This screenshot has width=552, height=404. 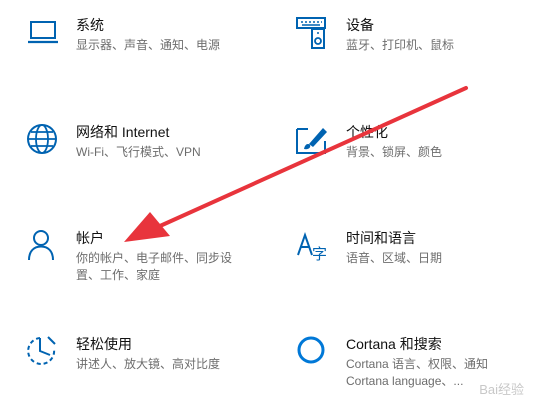 What do you see at coordinates (154, 266) in the screenshot?
I see `tile-description: 你的帐户、电子邮件、同步设 置、工作、家庭` at bounding box center [154, 266].